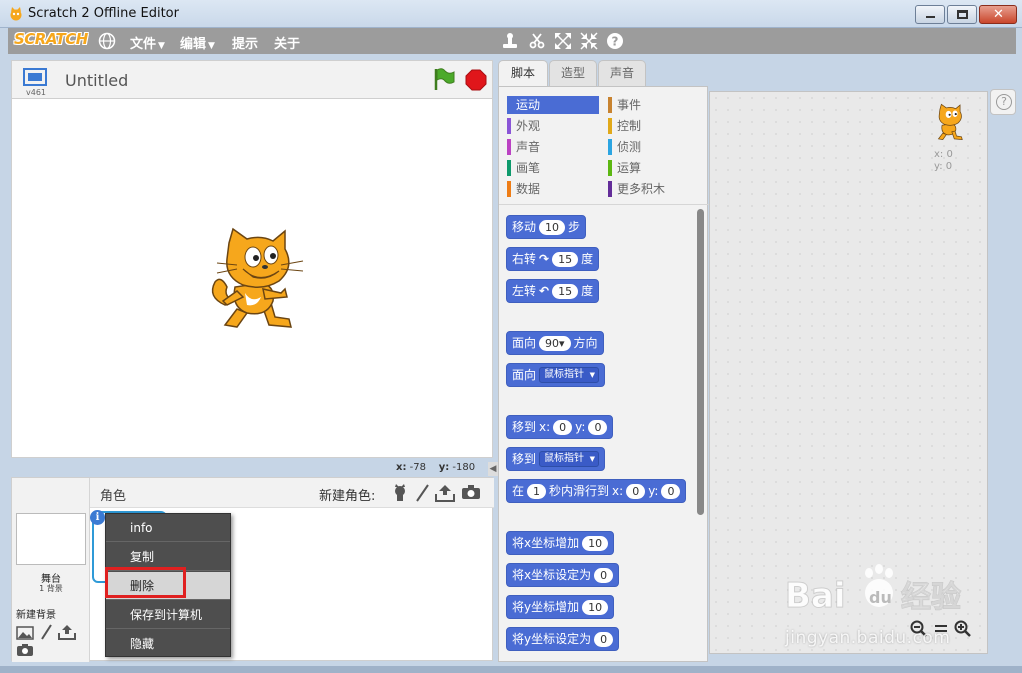  Describe the element at coordinates (51, 539) in the screenshot. I see `stage-thumbnail` at that location.